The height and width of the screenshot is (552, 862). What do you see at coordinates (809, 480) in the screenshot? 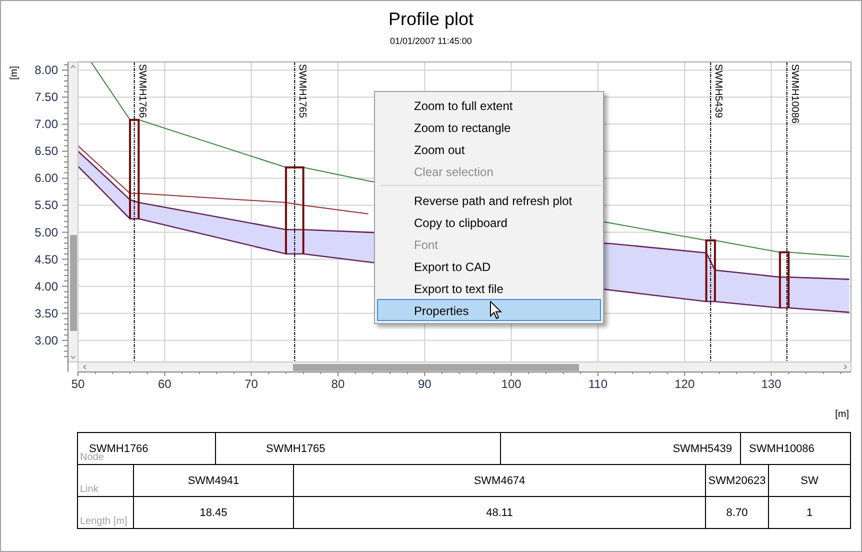
I see `table-cell: SW` at bounding box center [809, 480].